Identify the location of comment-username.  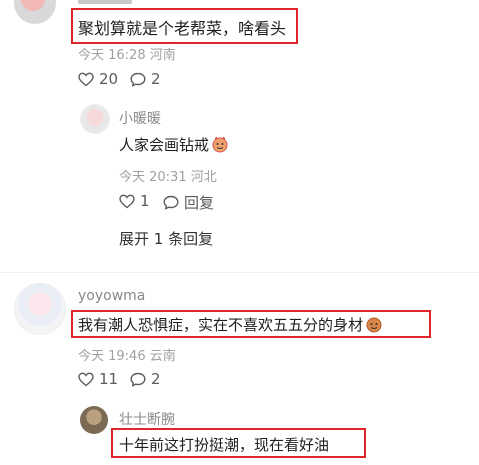
(108, 2).